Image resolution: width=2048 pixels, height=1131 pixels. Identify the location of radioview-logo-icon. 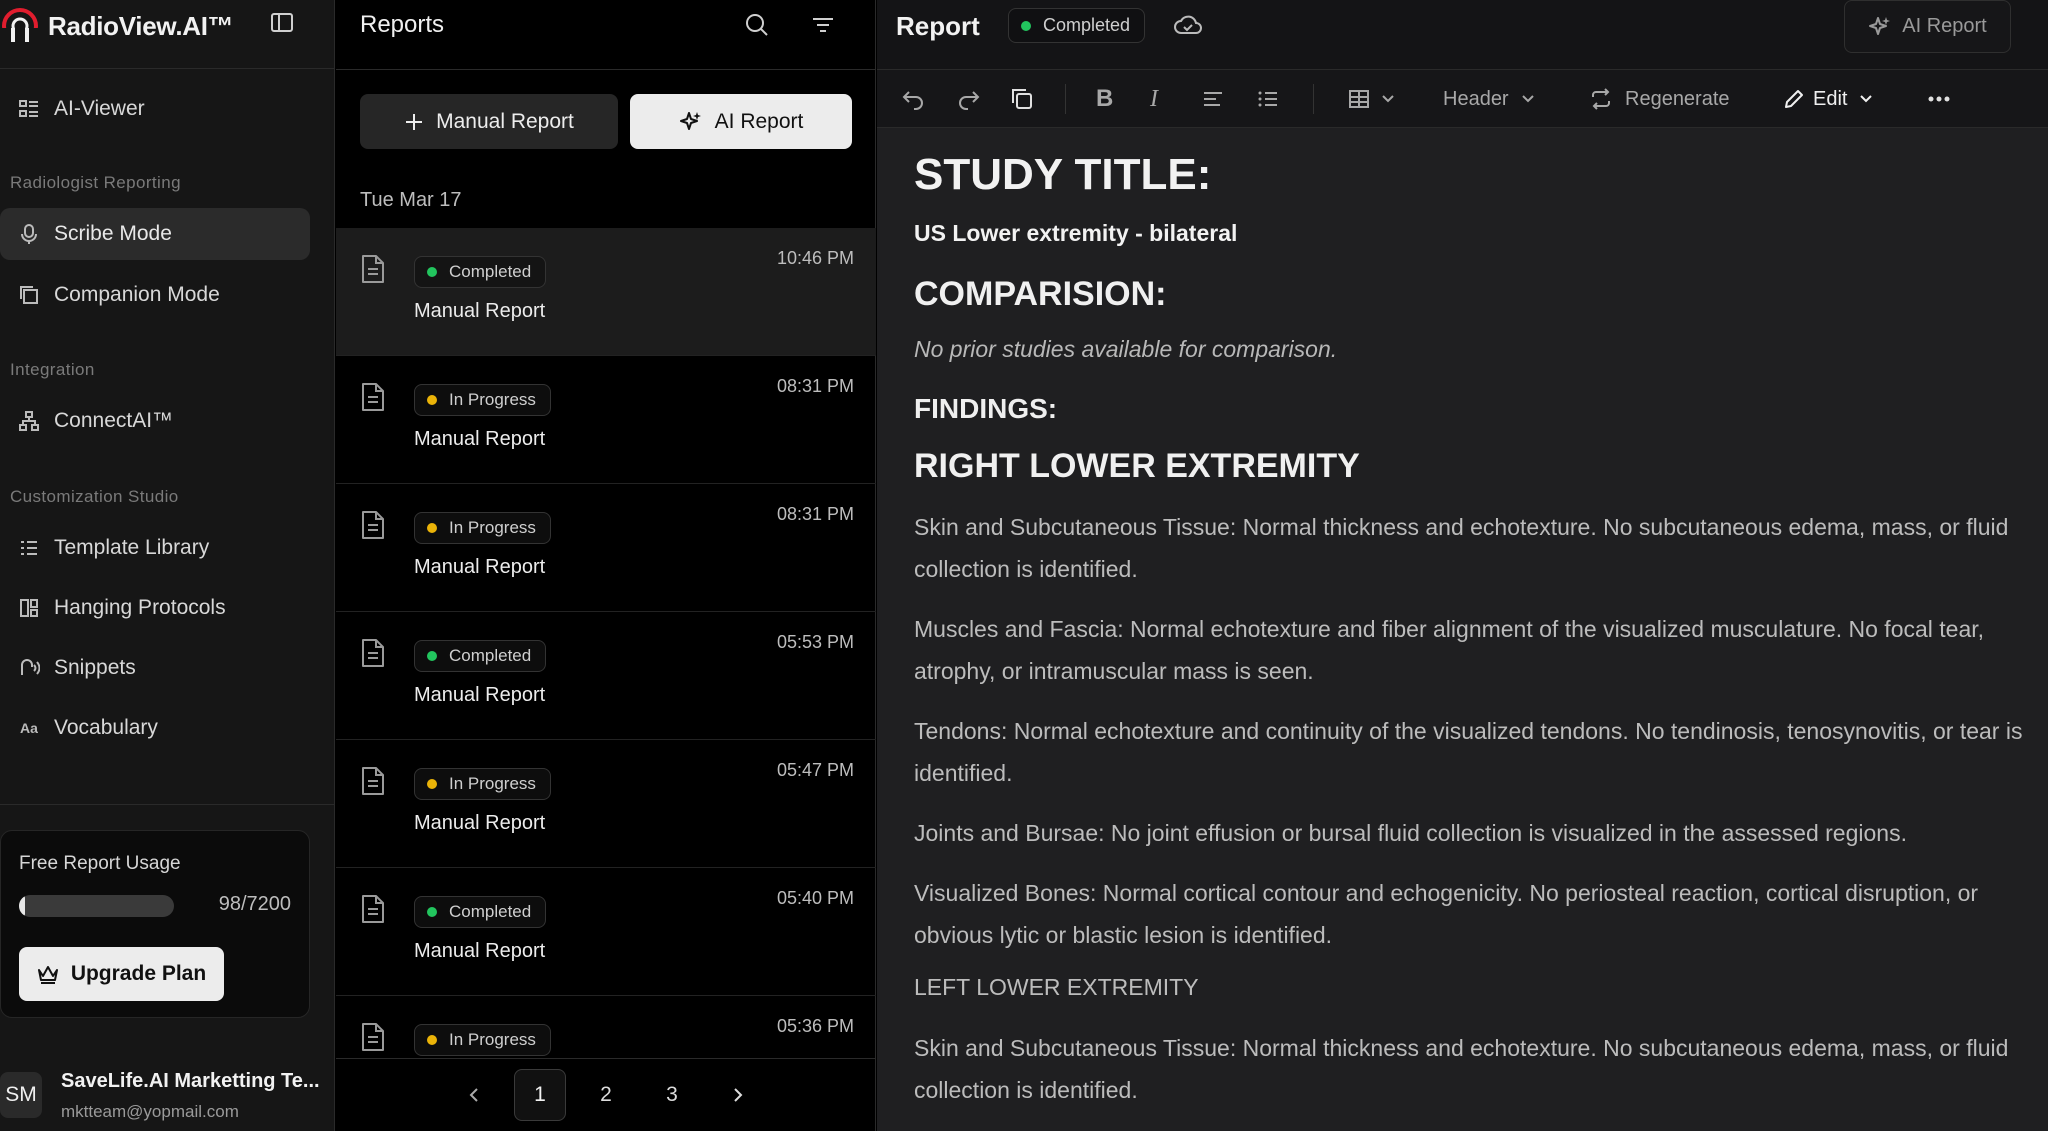
(20, 27).